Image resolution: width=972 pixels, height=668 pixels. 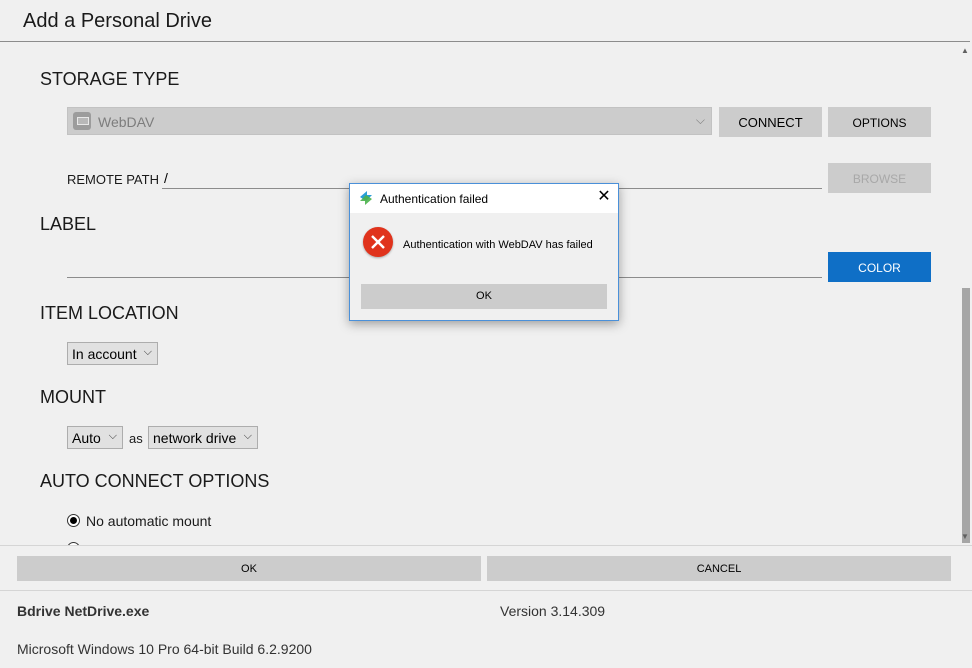 I want to click on divider, so click(x=486, y=545).